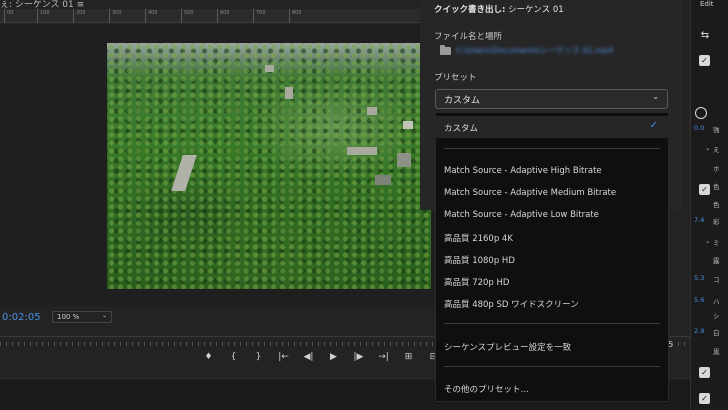 The image size is (728, 410). Describe the element at coordinates (8, 16) in the screenshot. I see `ruler-tick: 00` at that location.